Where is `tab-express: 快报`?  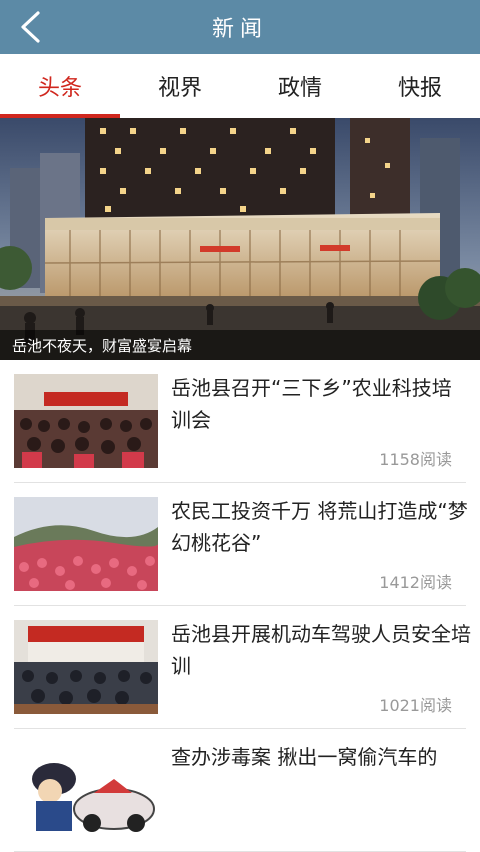 tab-express: 快报 is located at coordinates (420, 86).